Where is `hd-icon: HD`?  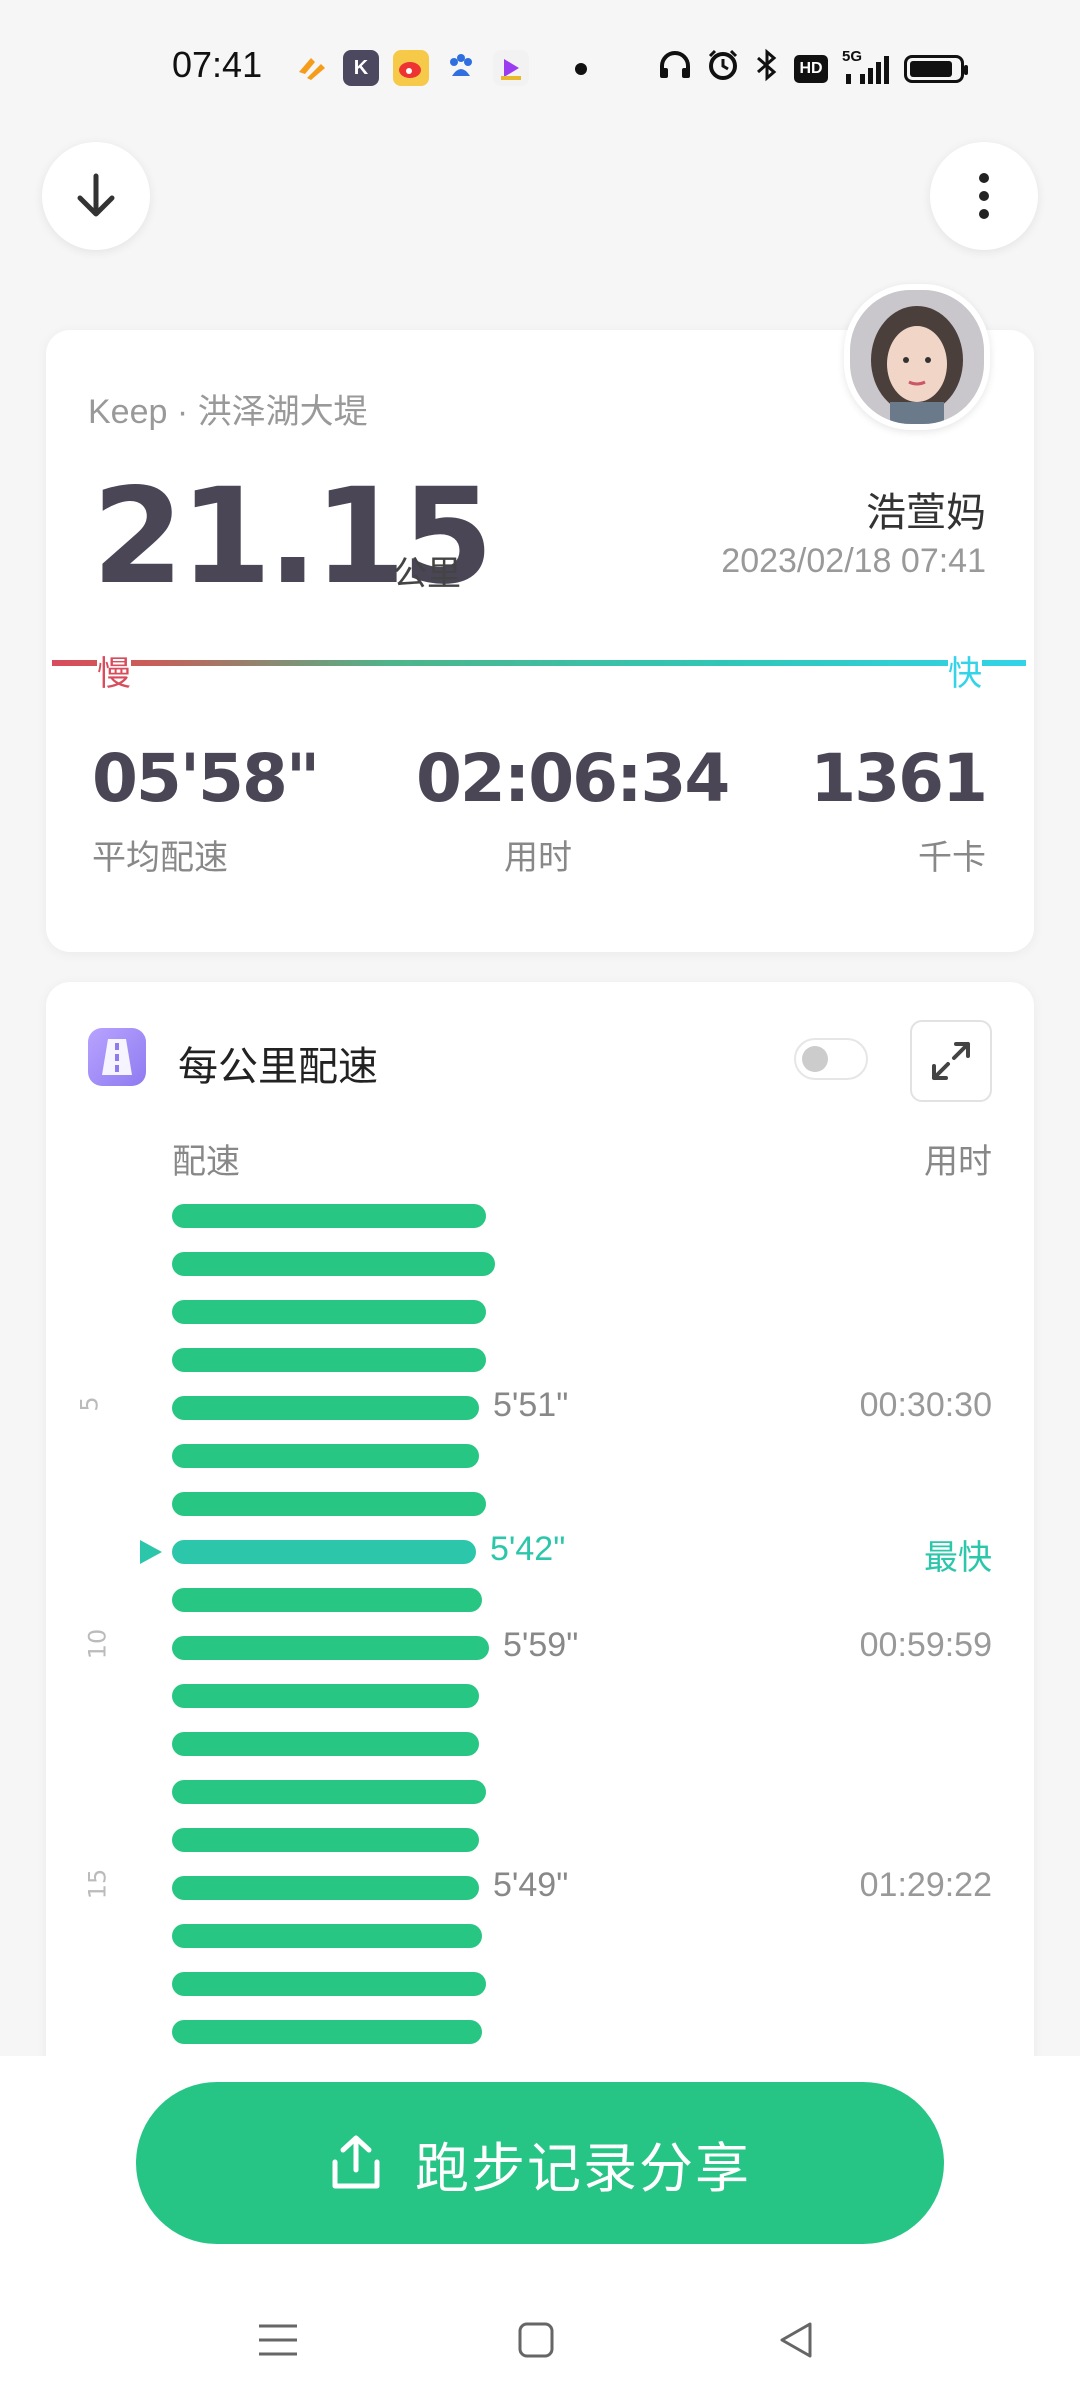 hd-icon: HD is located at coordinates (811, 69).